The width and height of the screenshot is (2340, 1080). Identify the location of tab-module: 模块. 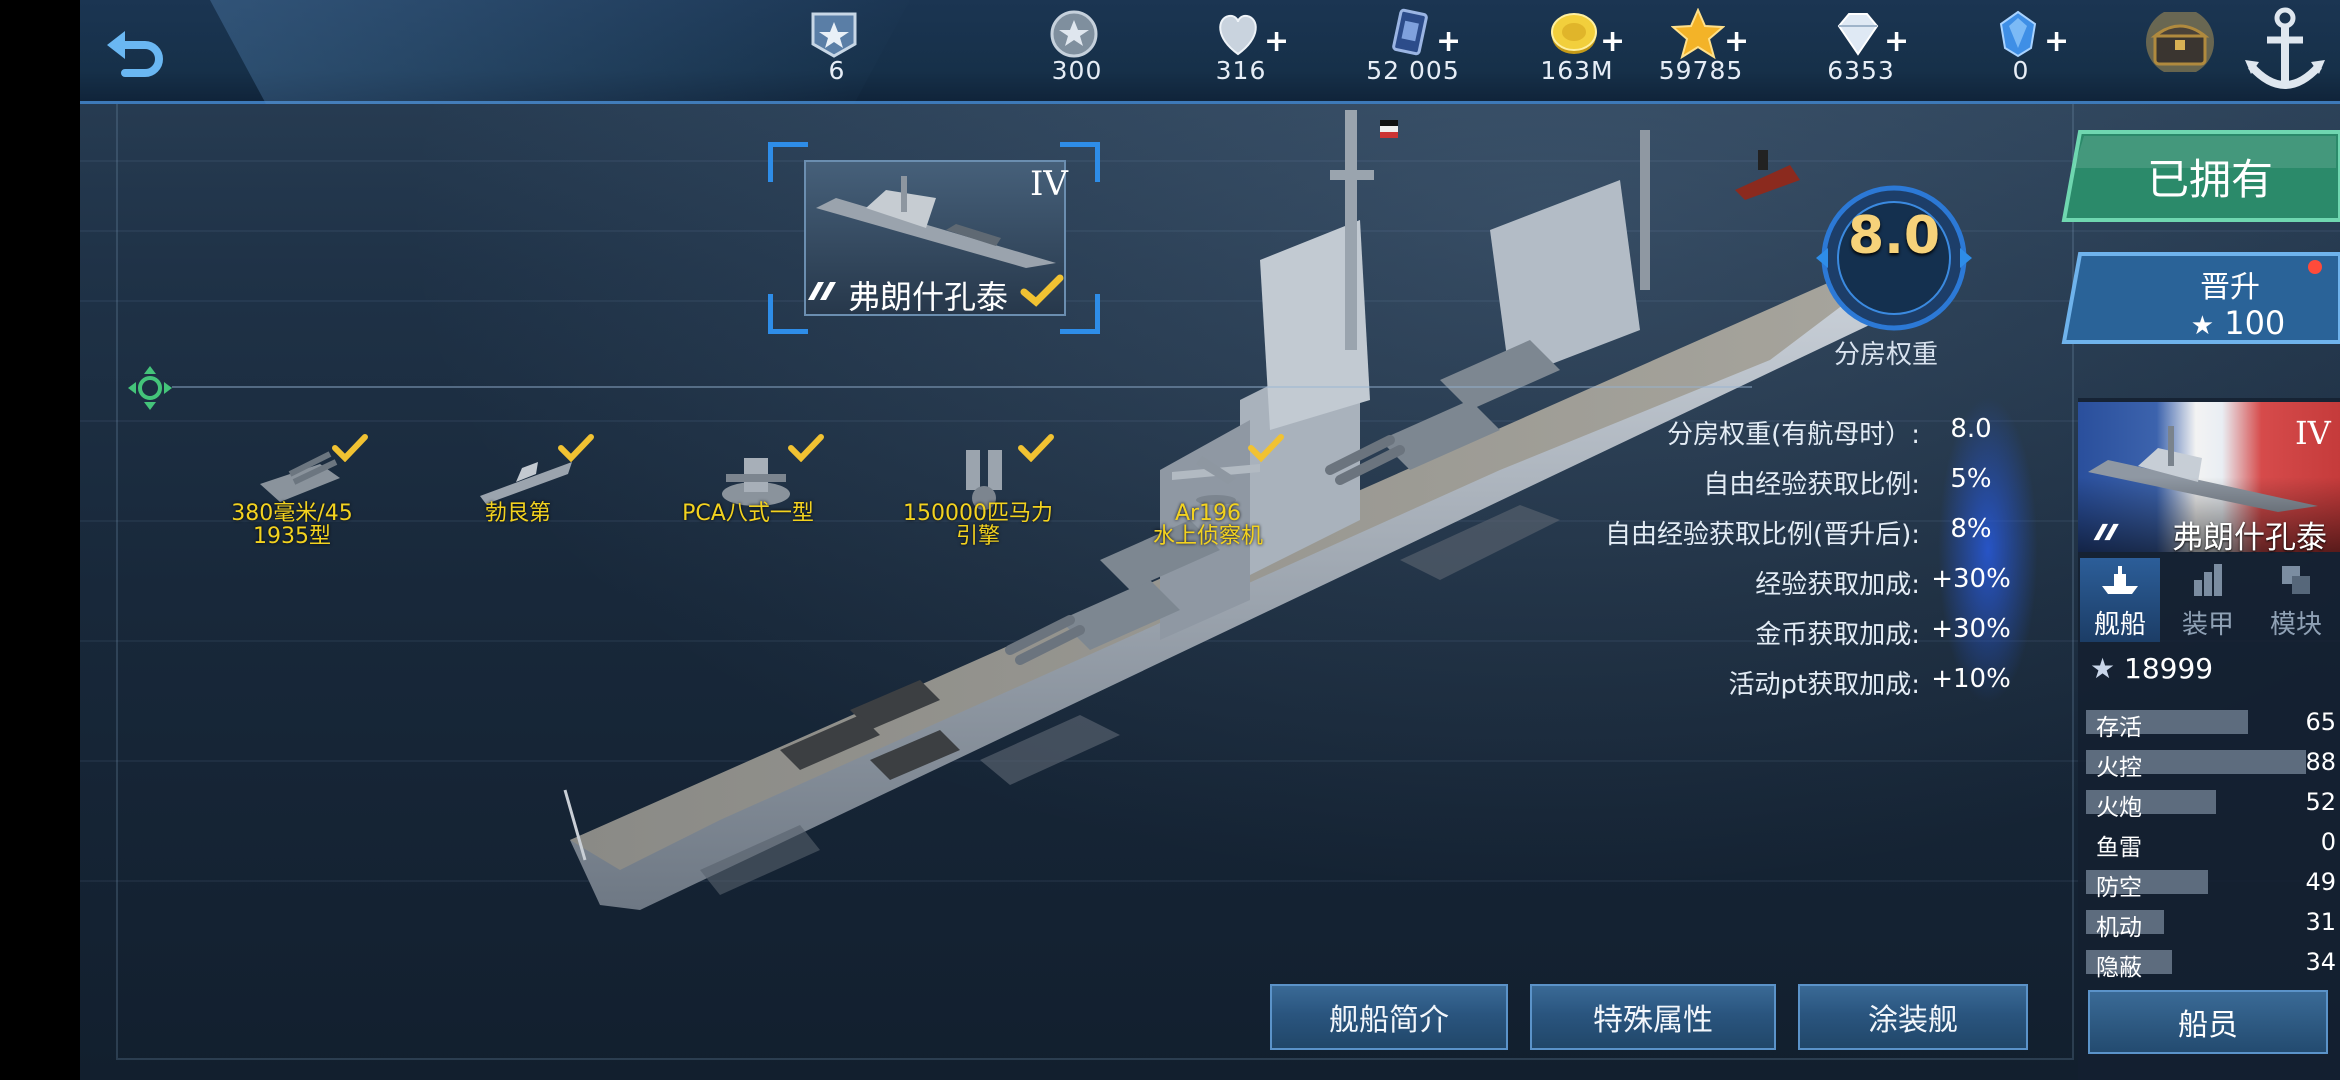
(2296, 600).